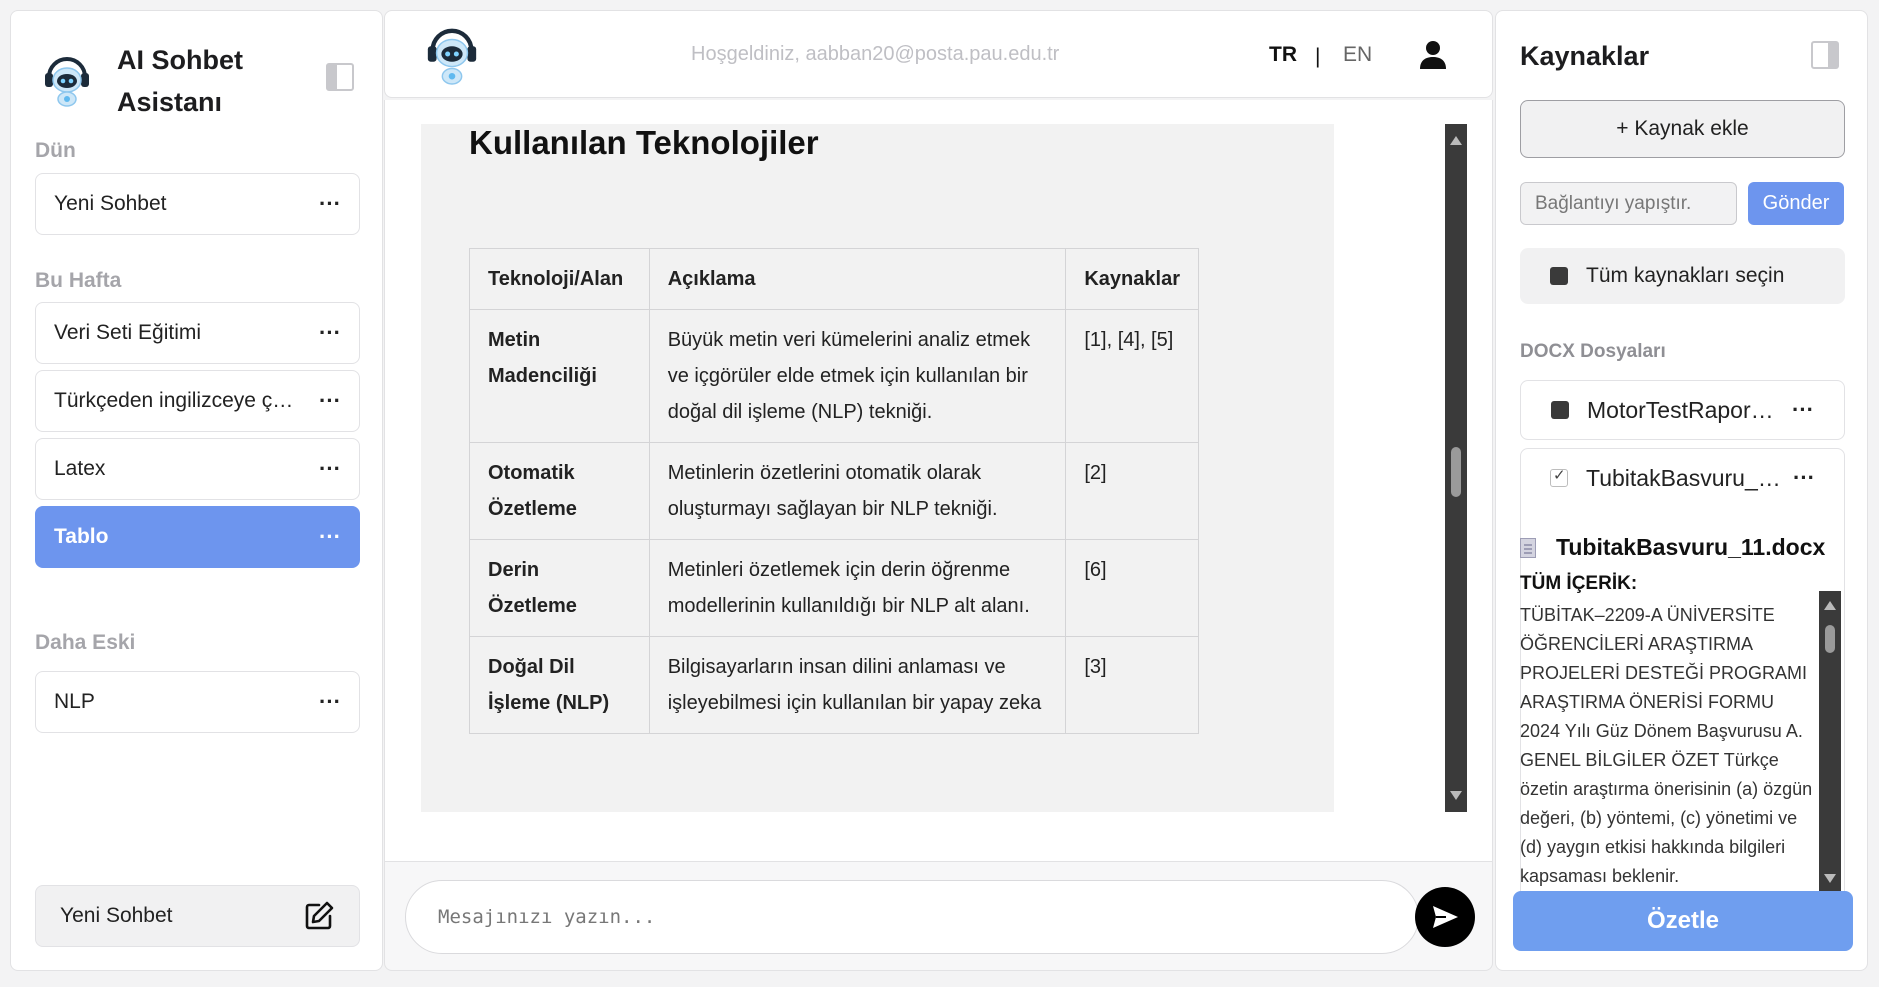 The width and height of the screenshot is (1879, 987). I want to click on file-item-tubitak: TubitakBasvuru_11.docx ···, so click(1682, 478).